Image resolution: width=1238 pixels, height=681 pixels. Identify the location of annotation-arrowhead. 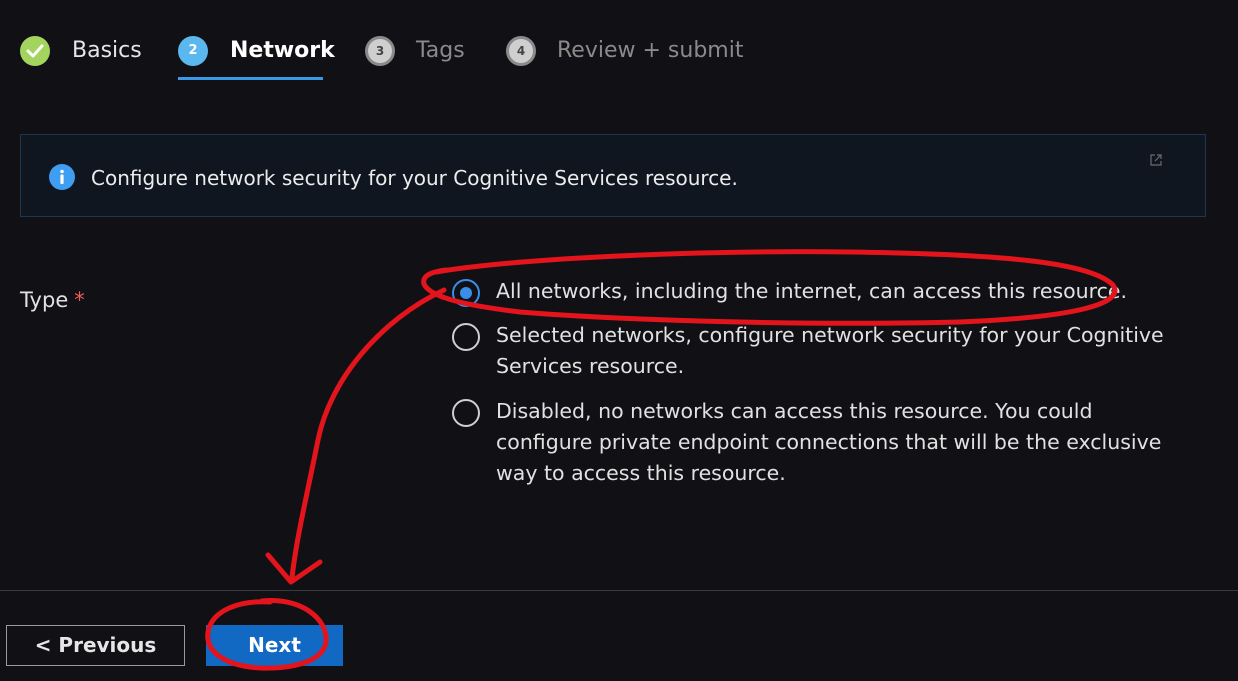
(294, 568).